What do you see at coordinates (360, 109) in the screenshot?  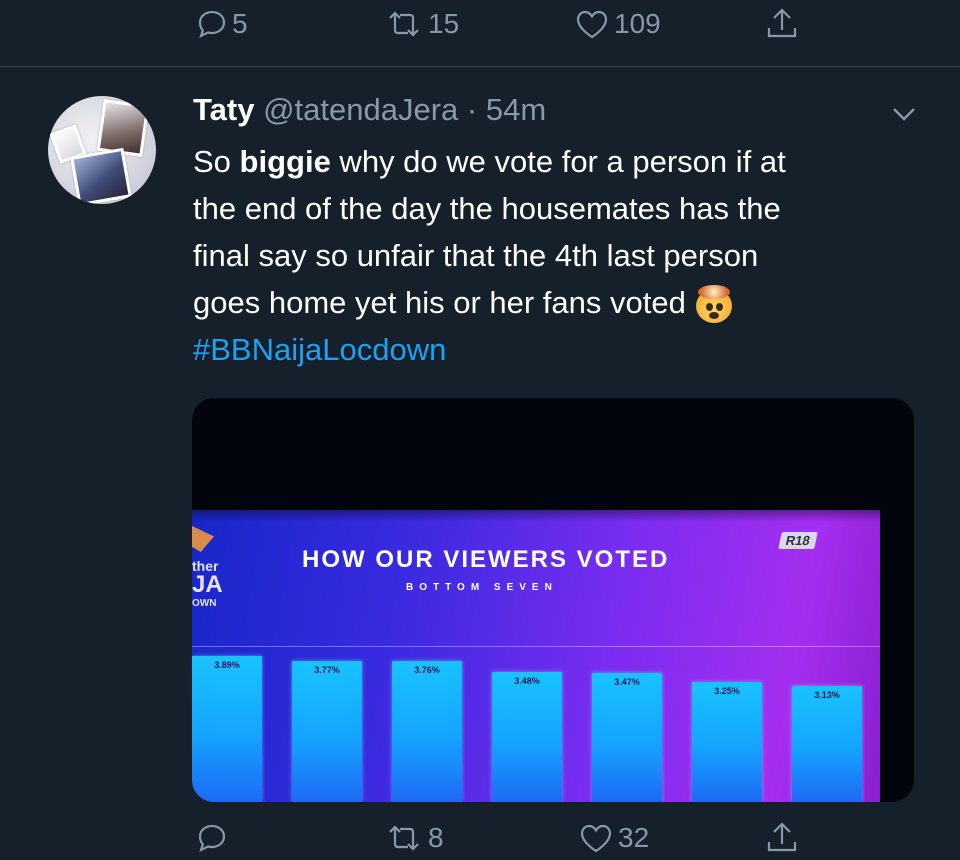 I see `user-handle: @tatendaJera` at bounding box center [360, 109].